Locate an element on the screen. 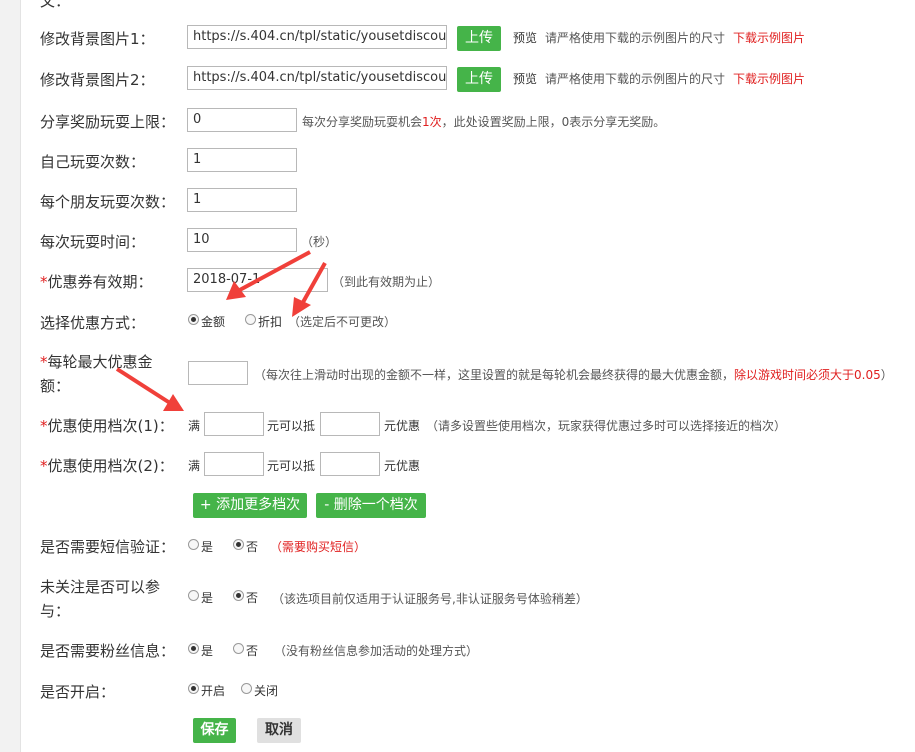 This screenshot has width=915, height=752. self-plays-label: 自己玩耍次数： is located at coordinates (93, 162).